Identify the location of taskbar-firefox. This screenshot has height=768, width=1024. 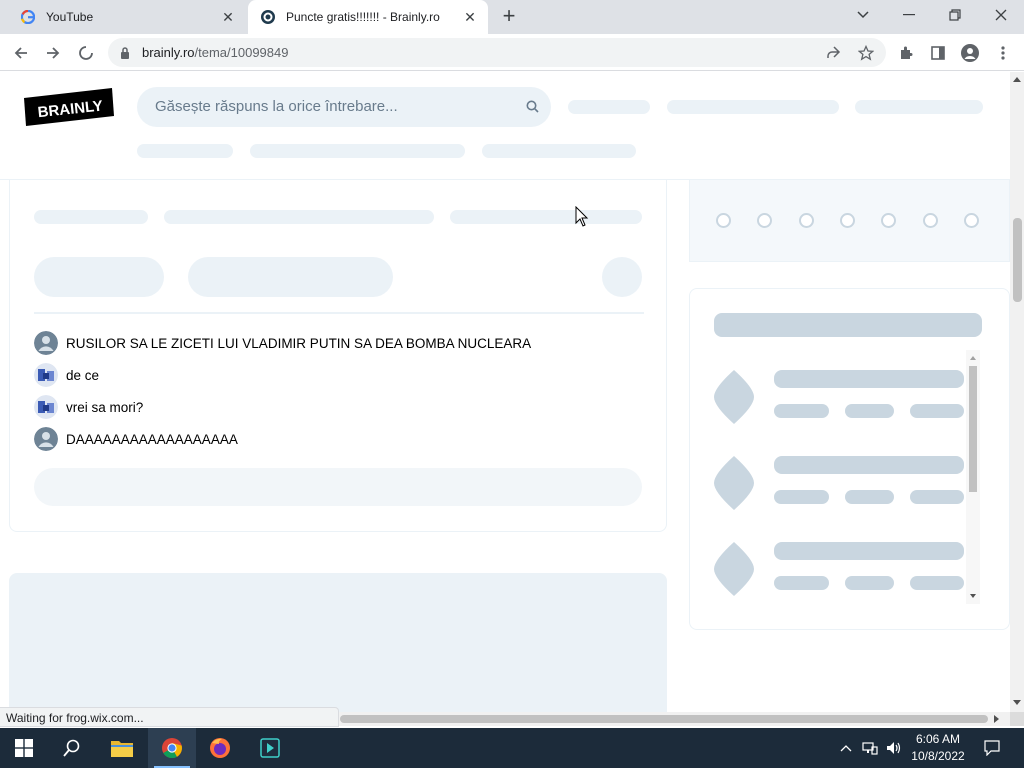
(220, 748).